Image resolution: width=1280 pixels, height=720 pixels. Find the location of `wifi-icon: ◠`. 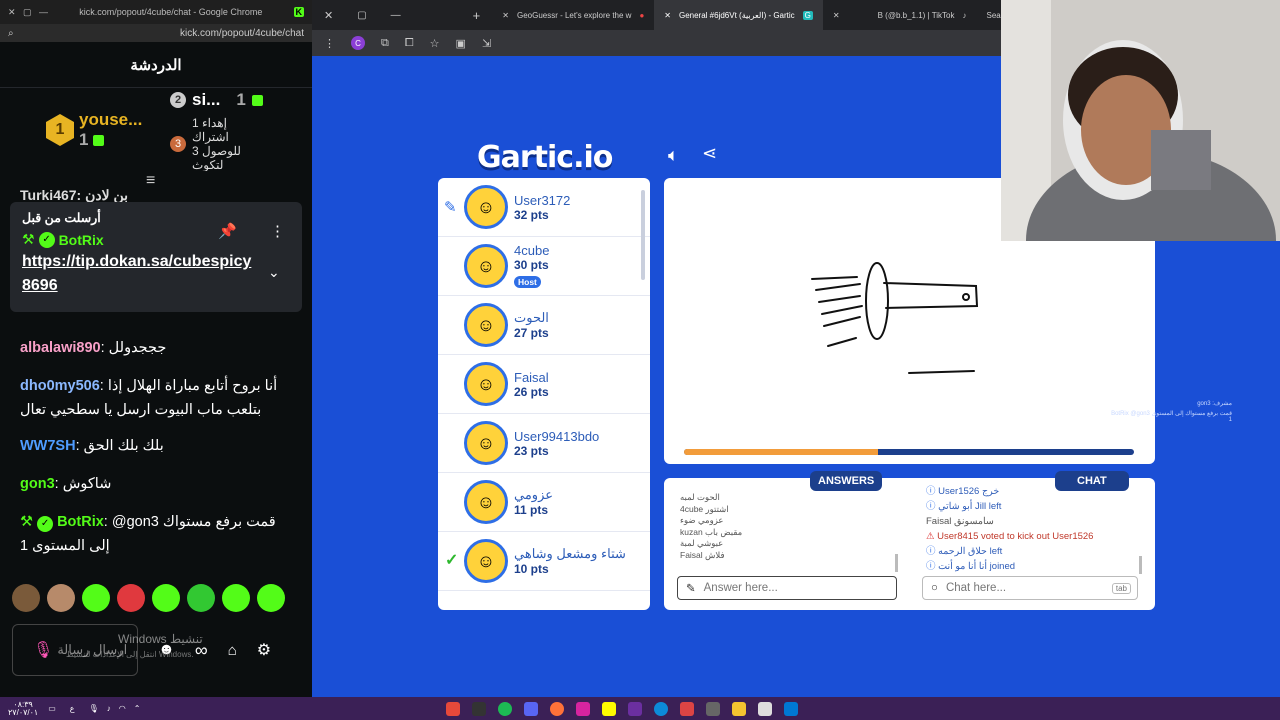

wifi-icon: ◠ is located at coordinates (122, 708).